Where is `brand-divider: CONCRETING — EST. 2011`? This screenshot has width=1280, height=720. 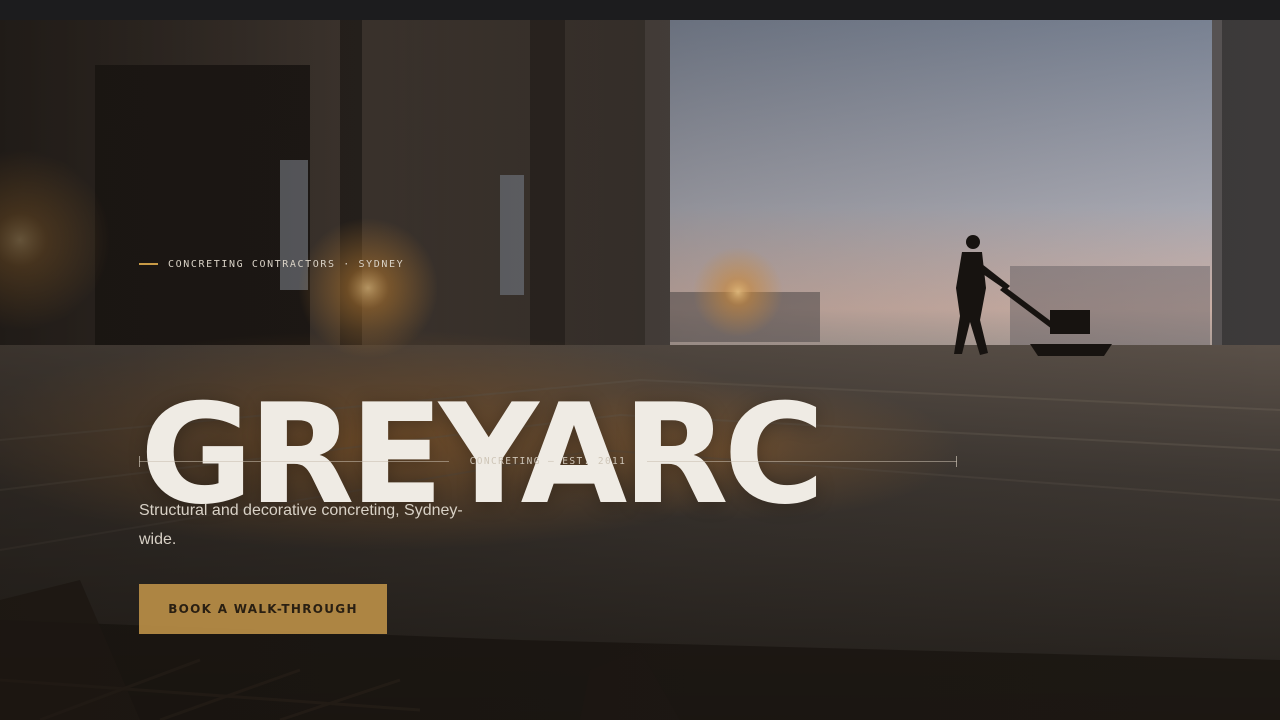 brand-divider: CONCRETING — EST. 2011 is located at coordinates (548, 462).